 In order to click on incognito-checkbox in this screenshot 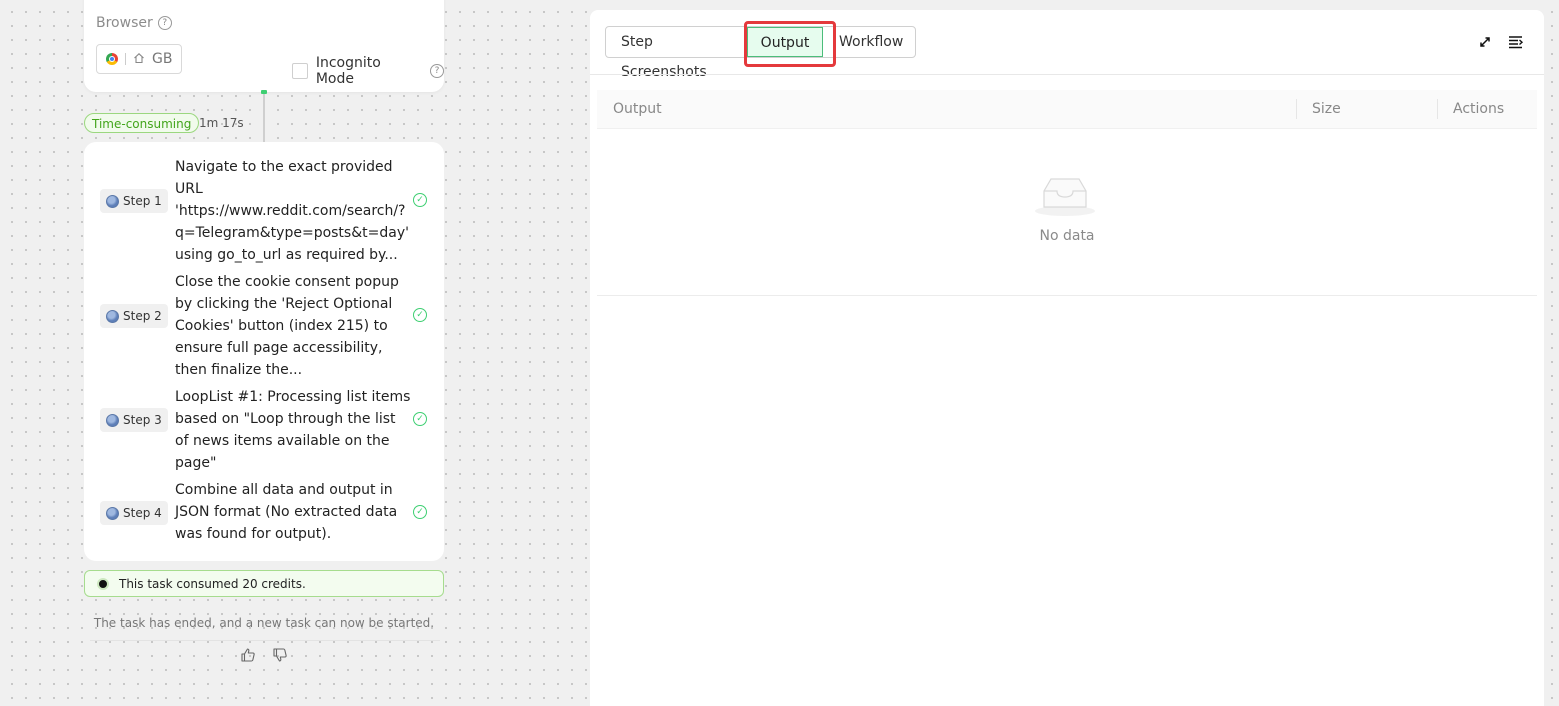, I will do `click(300, 71)`.